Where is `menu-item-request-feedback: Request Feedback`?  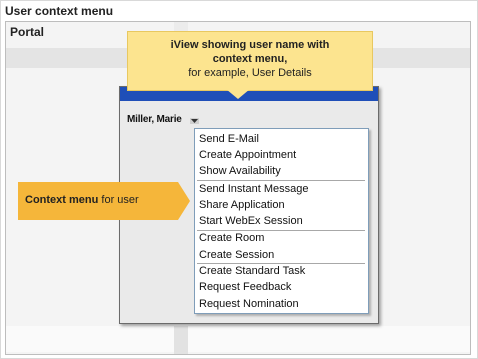 menu-item-request-feedback: Request Feedback is located at coordinates (245, 287).